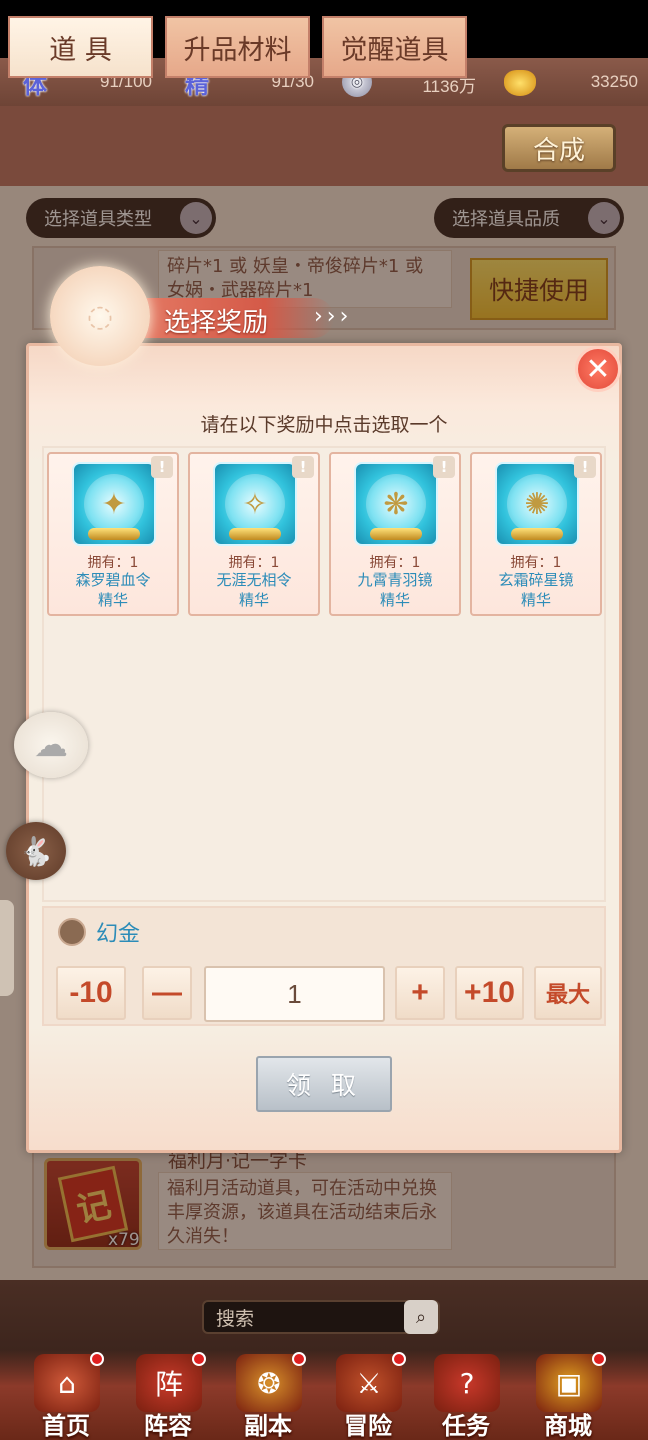 This screenshot has width=648, height=1440. What do you see at coordinates (91, 993) in the screenshot?
I see `minus-ten-button: -10` at bounding box center [91, 993].